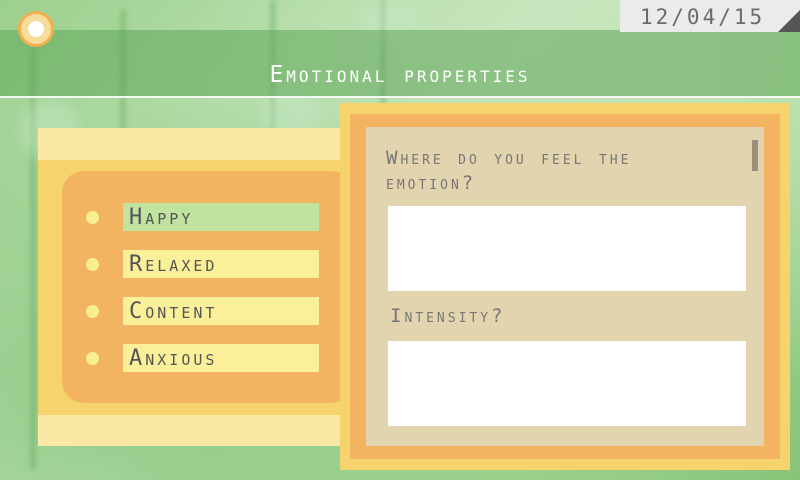 This screenshot has height=480, width=800. I want to click on location-input, so click(567, 248).